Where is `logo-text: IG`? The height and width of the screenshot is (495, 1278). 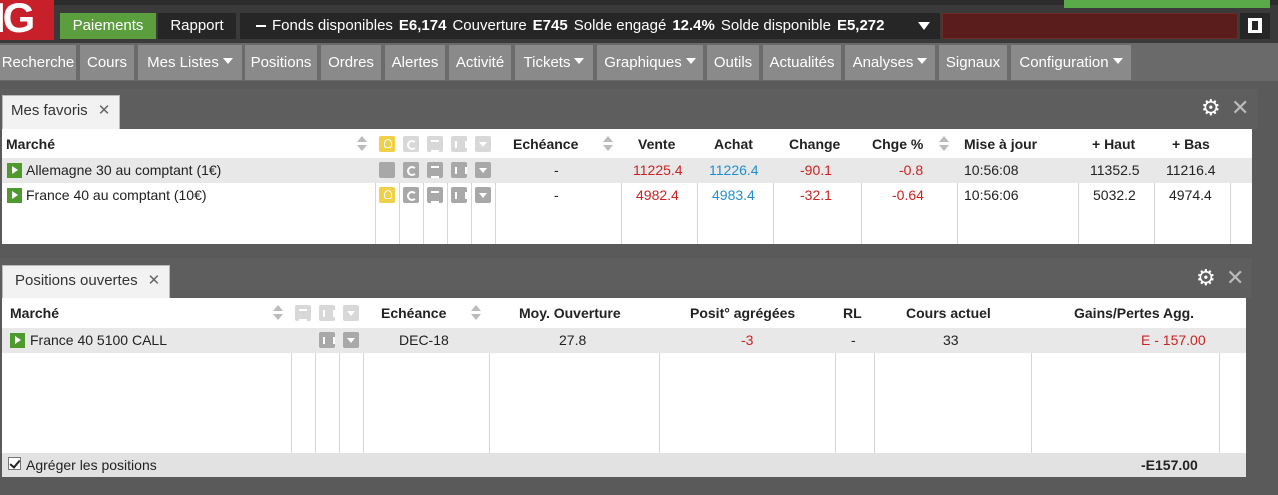
logo-text: IG is located at coordinates (17, 20).